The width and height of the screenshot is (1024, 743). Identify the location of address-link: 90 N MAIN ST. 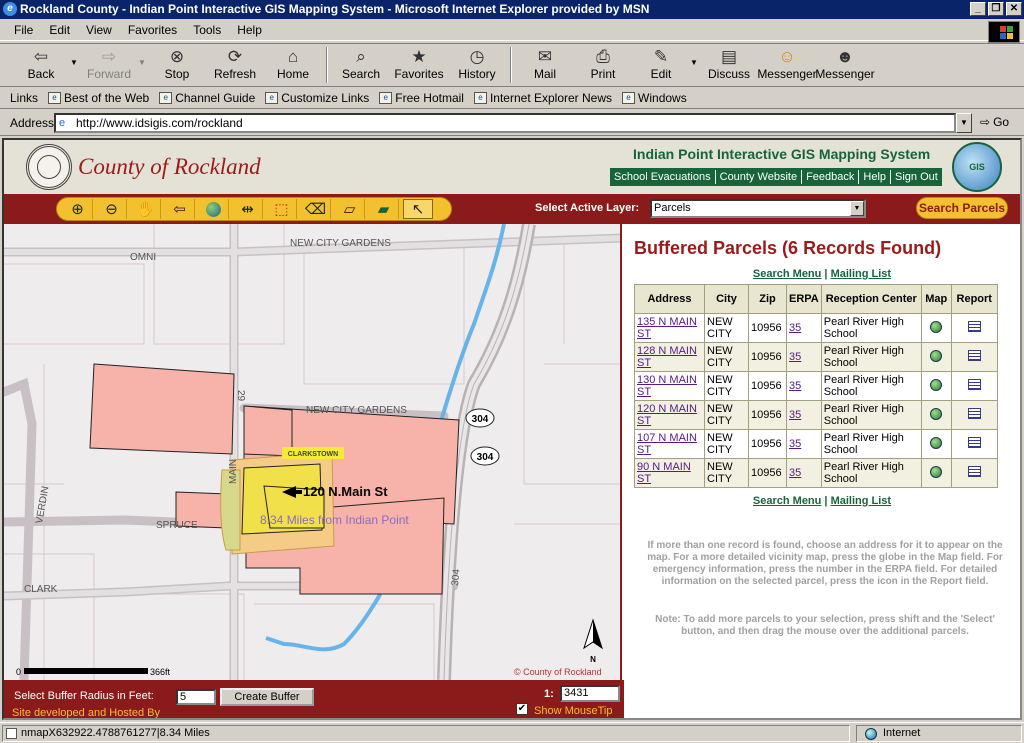
(664, 473).